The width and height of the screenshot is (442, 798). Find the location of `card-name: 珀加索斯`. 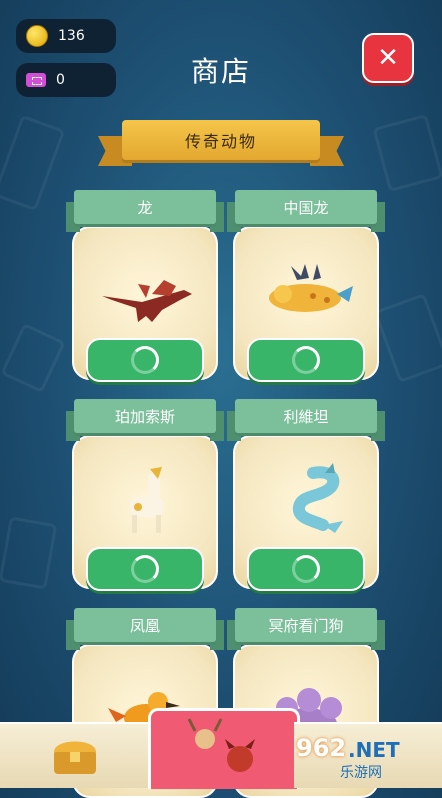

card-name: 珀加索斯 is located at coordinates (145, 416).